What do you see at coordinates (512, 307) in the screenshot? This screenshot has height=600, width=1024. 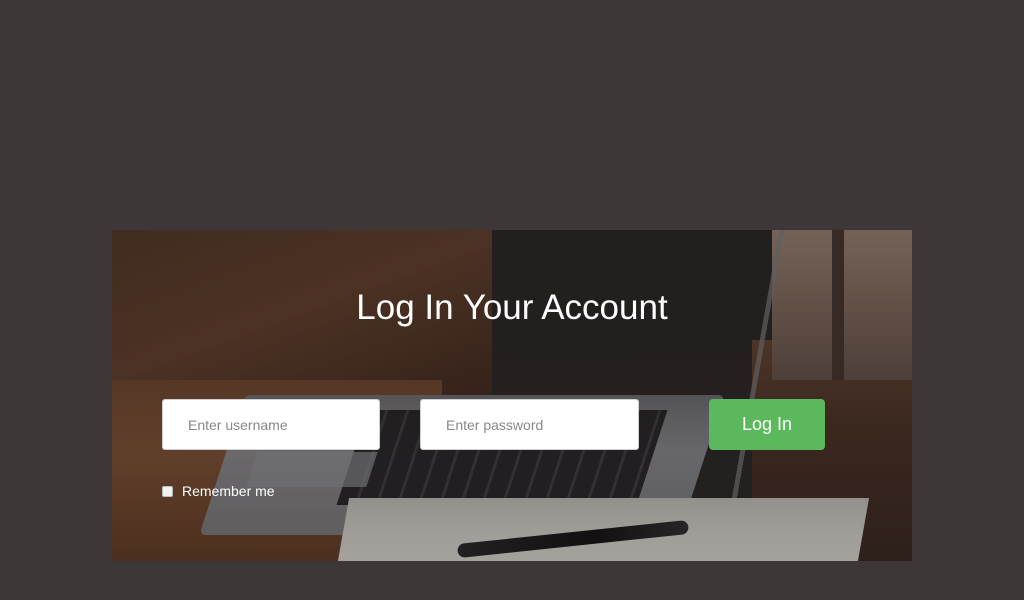 I see `page-title: Log In Your Account` at bounding box center [512, 307].